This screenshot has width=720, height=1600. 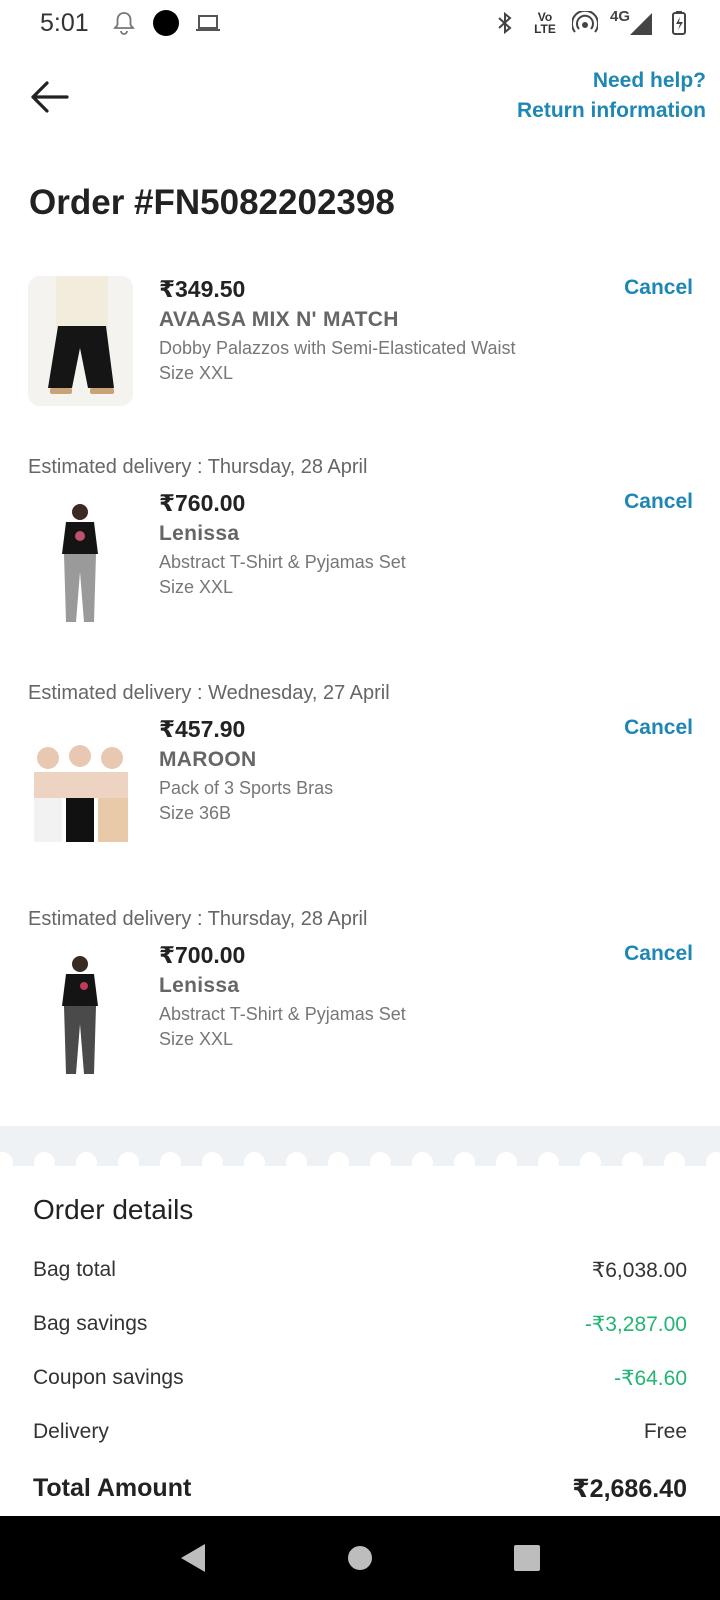 I want to click on volte-icon: Vo LTE, so click(x=545, y=23).